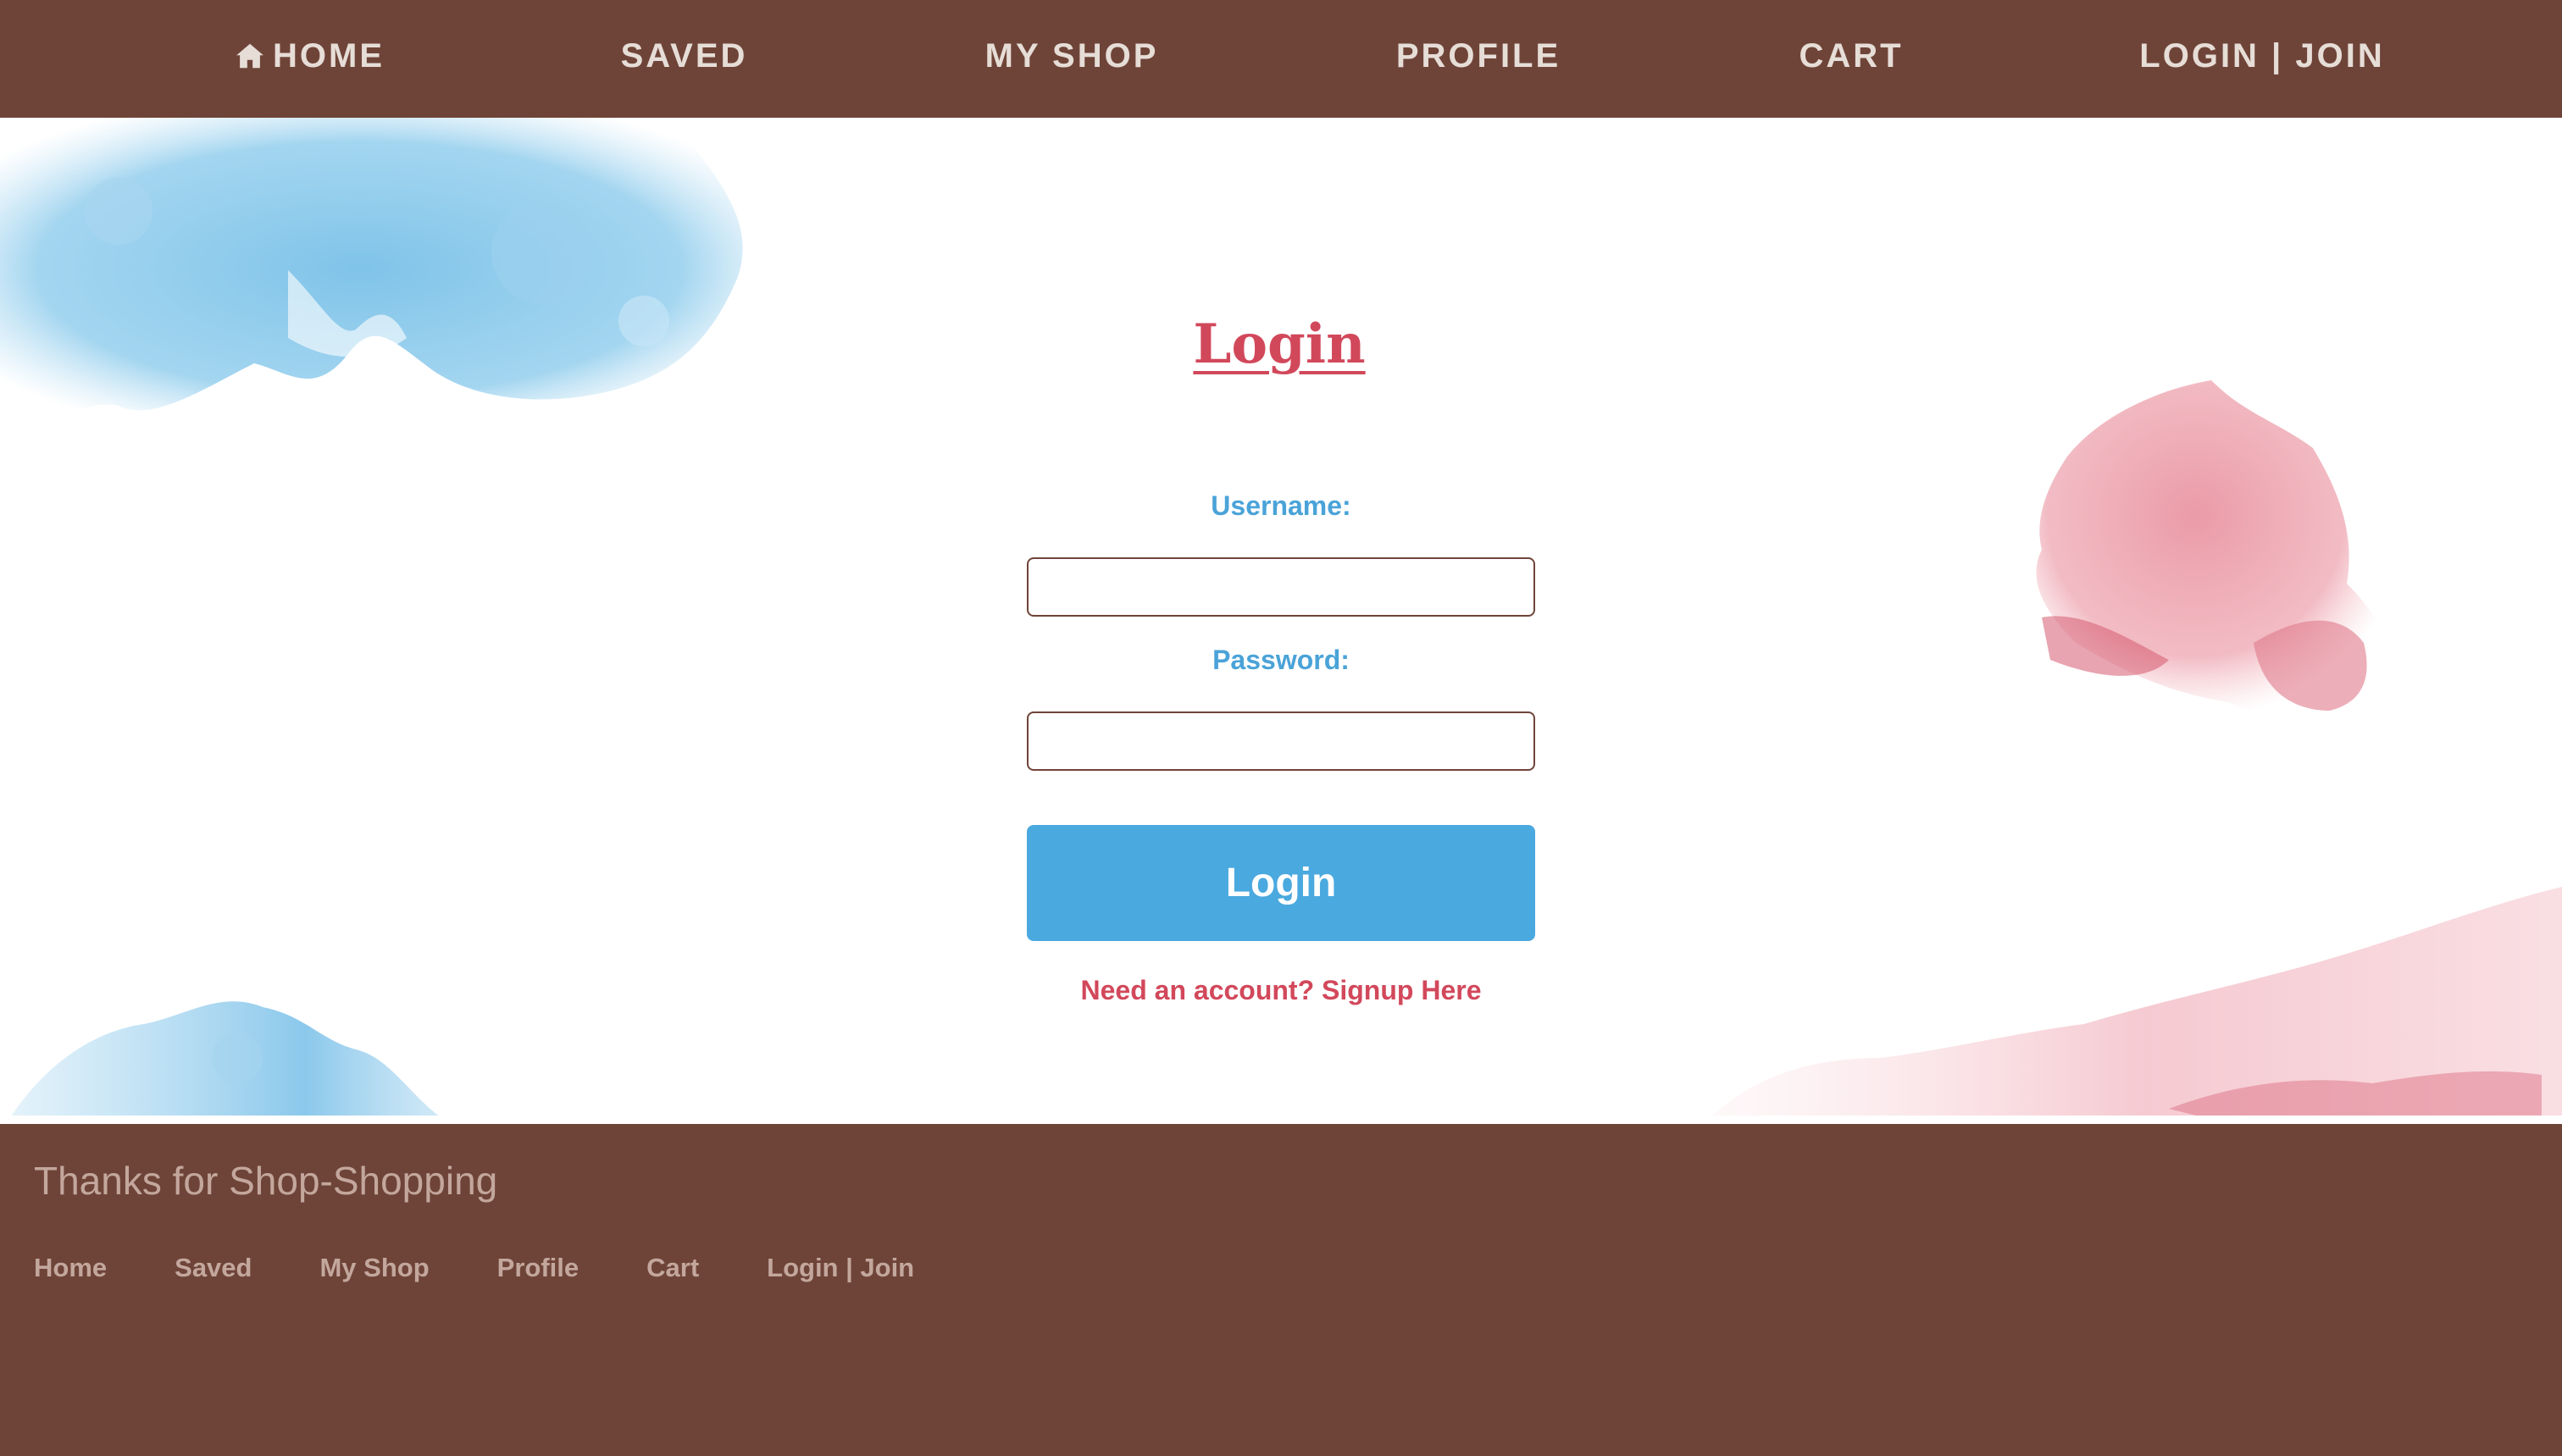  I want to click on footer-link-login-join: Login | Join, so click(840, 1268).